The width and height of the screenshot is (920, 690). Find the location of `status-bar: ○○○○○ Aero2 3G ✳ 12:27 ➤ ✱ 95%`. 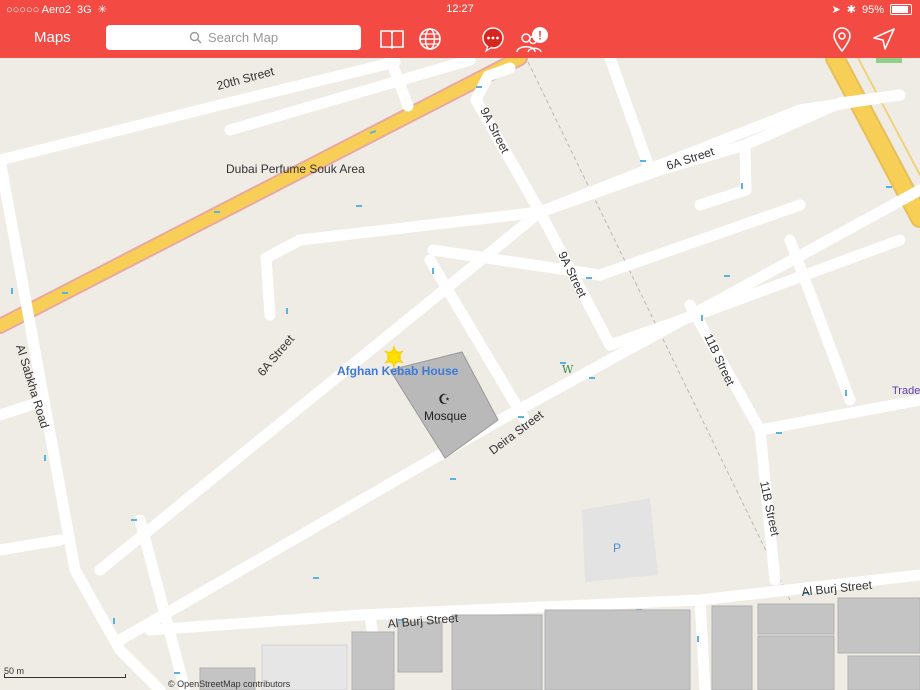

status-bar: ○○○○○ Aero2 3G ✳ 12:27 ➤ ✱ 95% is located at coordinates (460, 9).